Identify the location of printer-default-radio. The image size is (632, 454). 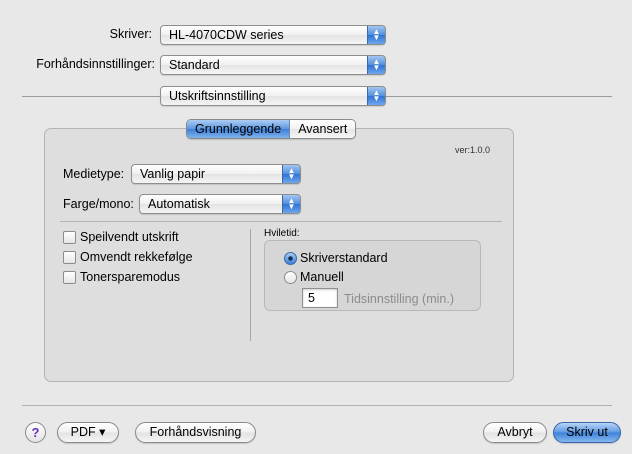
(290, 258).